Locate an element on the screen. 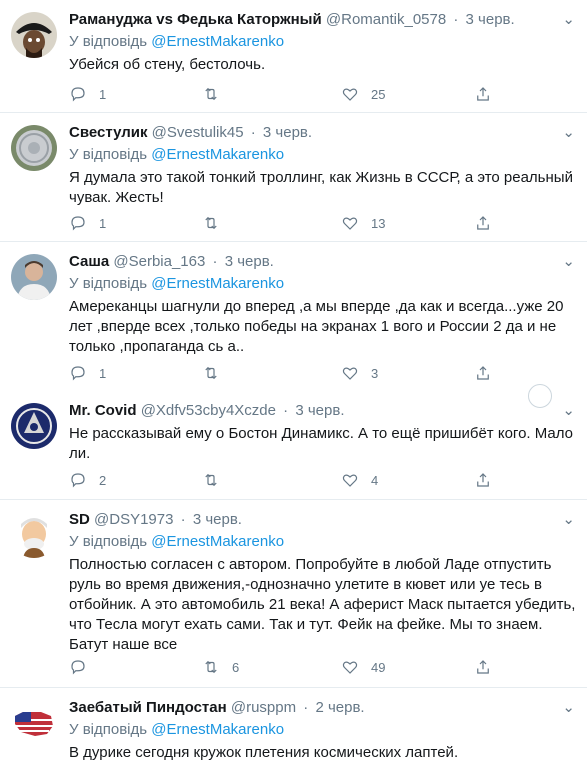 The width and height of the screenshot is (587, 764). retweet-count: 6 is located at coordinates (236, 667).